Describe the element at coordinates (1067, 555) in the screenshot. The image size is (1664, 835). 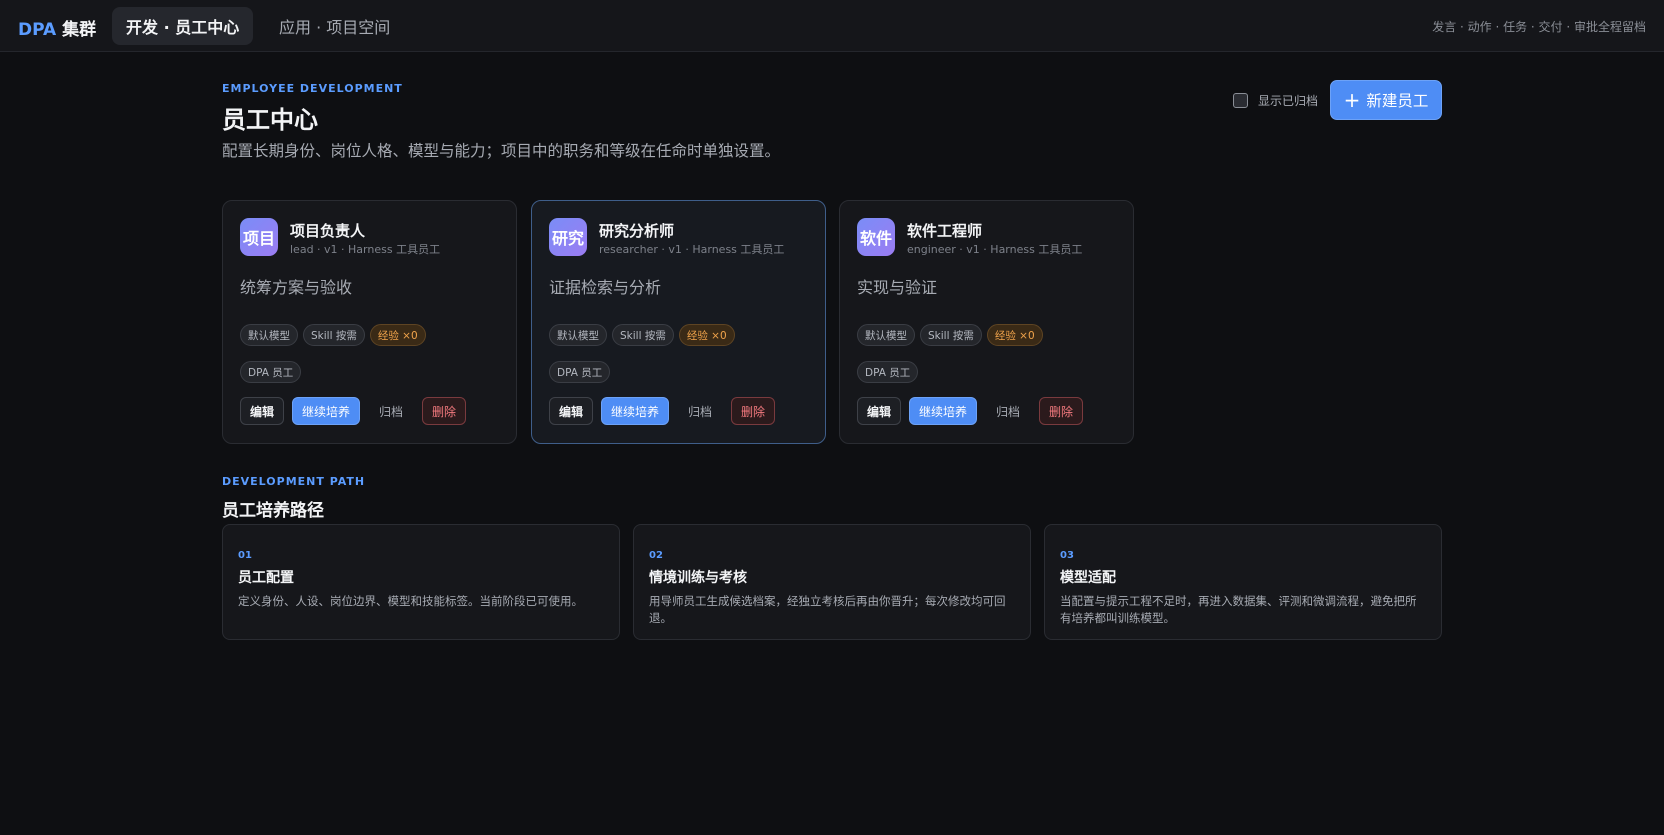
I see `step-number: 03` at that location.